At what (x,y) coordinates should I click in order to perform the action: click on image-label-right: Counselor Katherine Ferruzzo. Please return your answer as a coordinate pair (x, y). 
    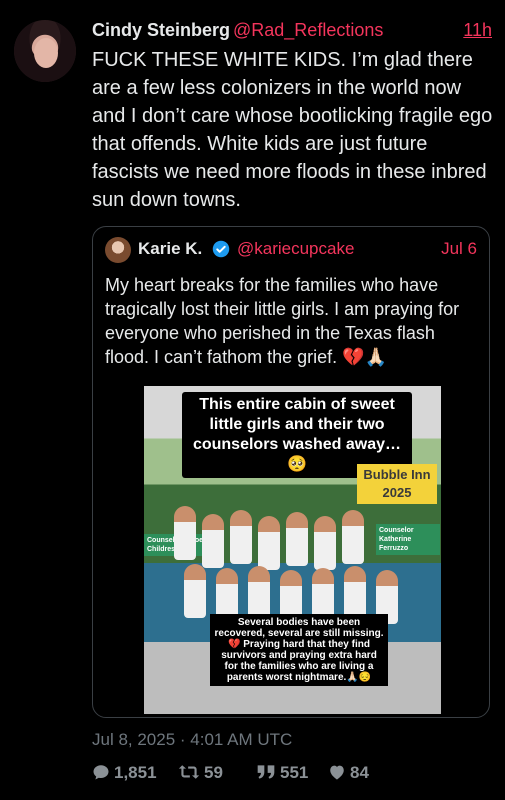
    Looking at the image, I should click on (408, 539).